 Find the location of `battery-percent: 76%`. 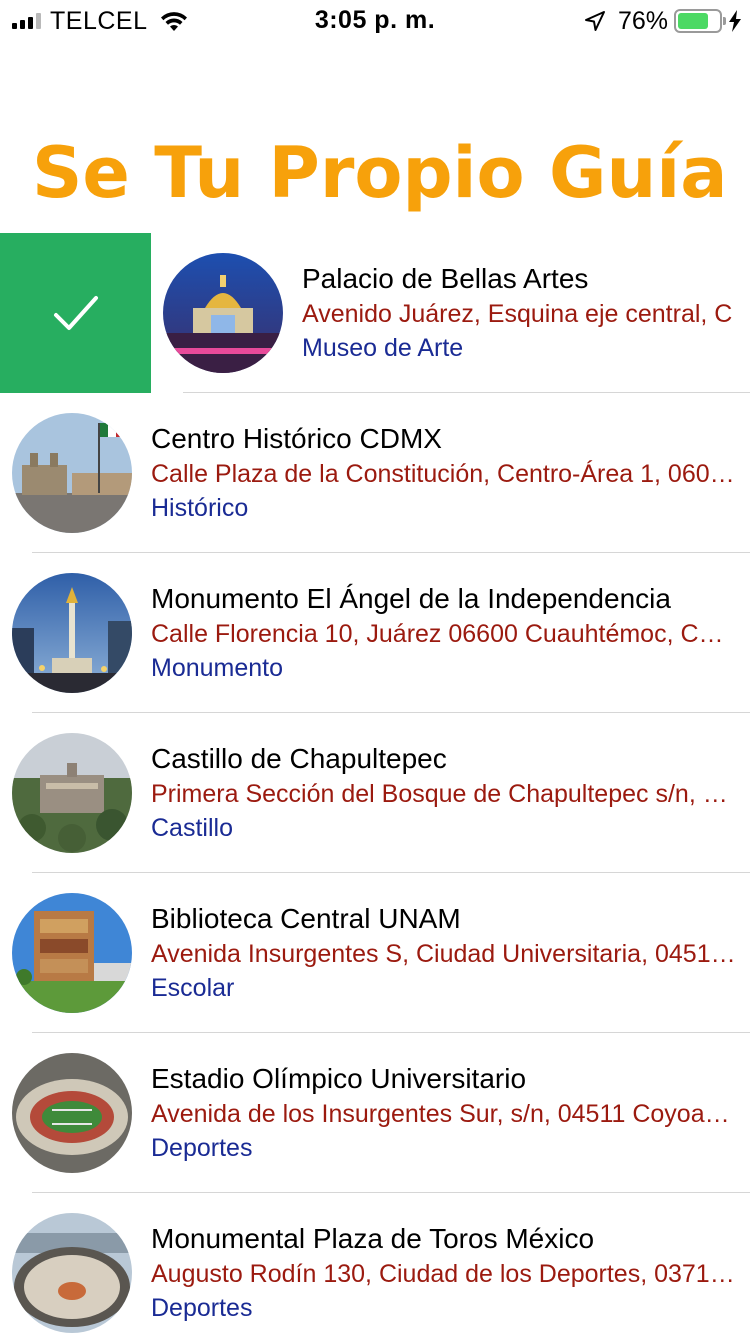

battery-percent: 76% is located at coordinates (642, 20).